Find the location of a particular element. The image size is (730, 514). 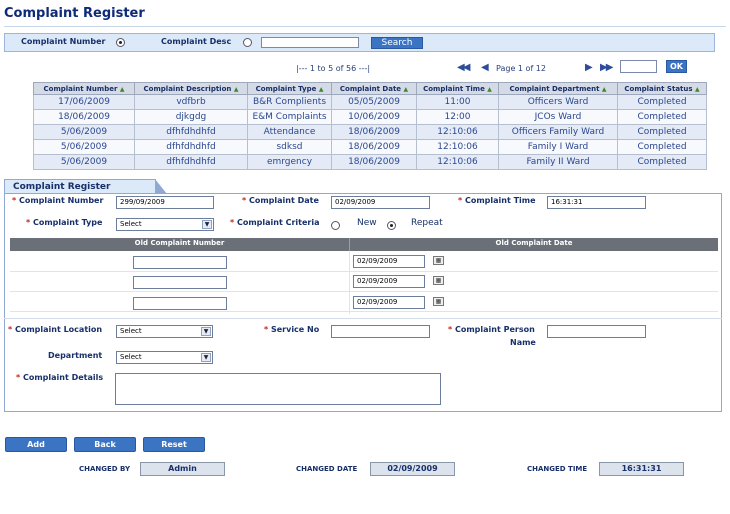

col-complaint-department: Complaint Department ▲ is located at coordinates (558, 88).